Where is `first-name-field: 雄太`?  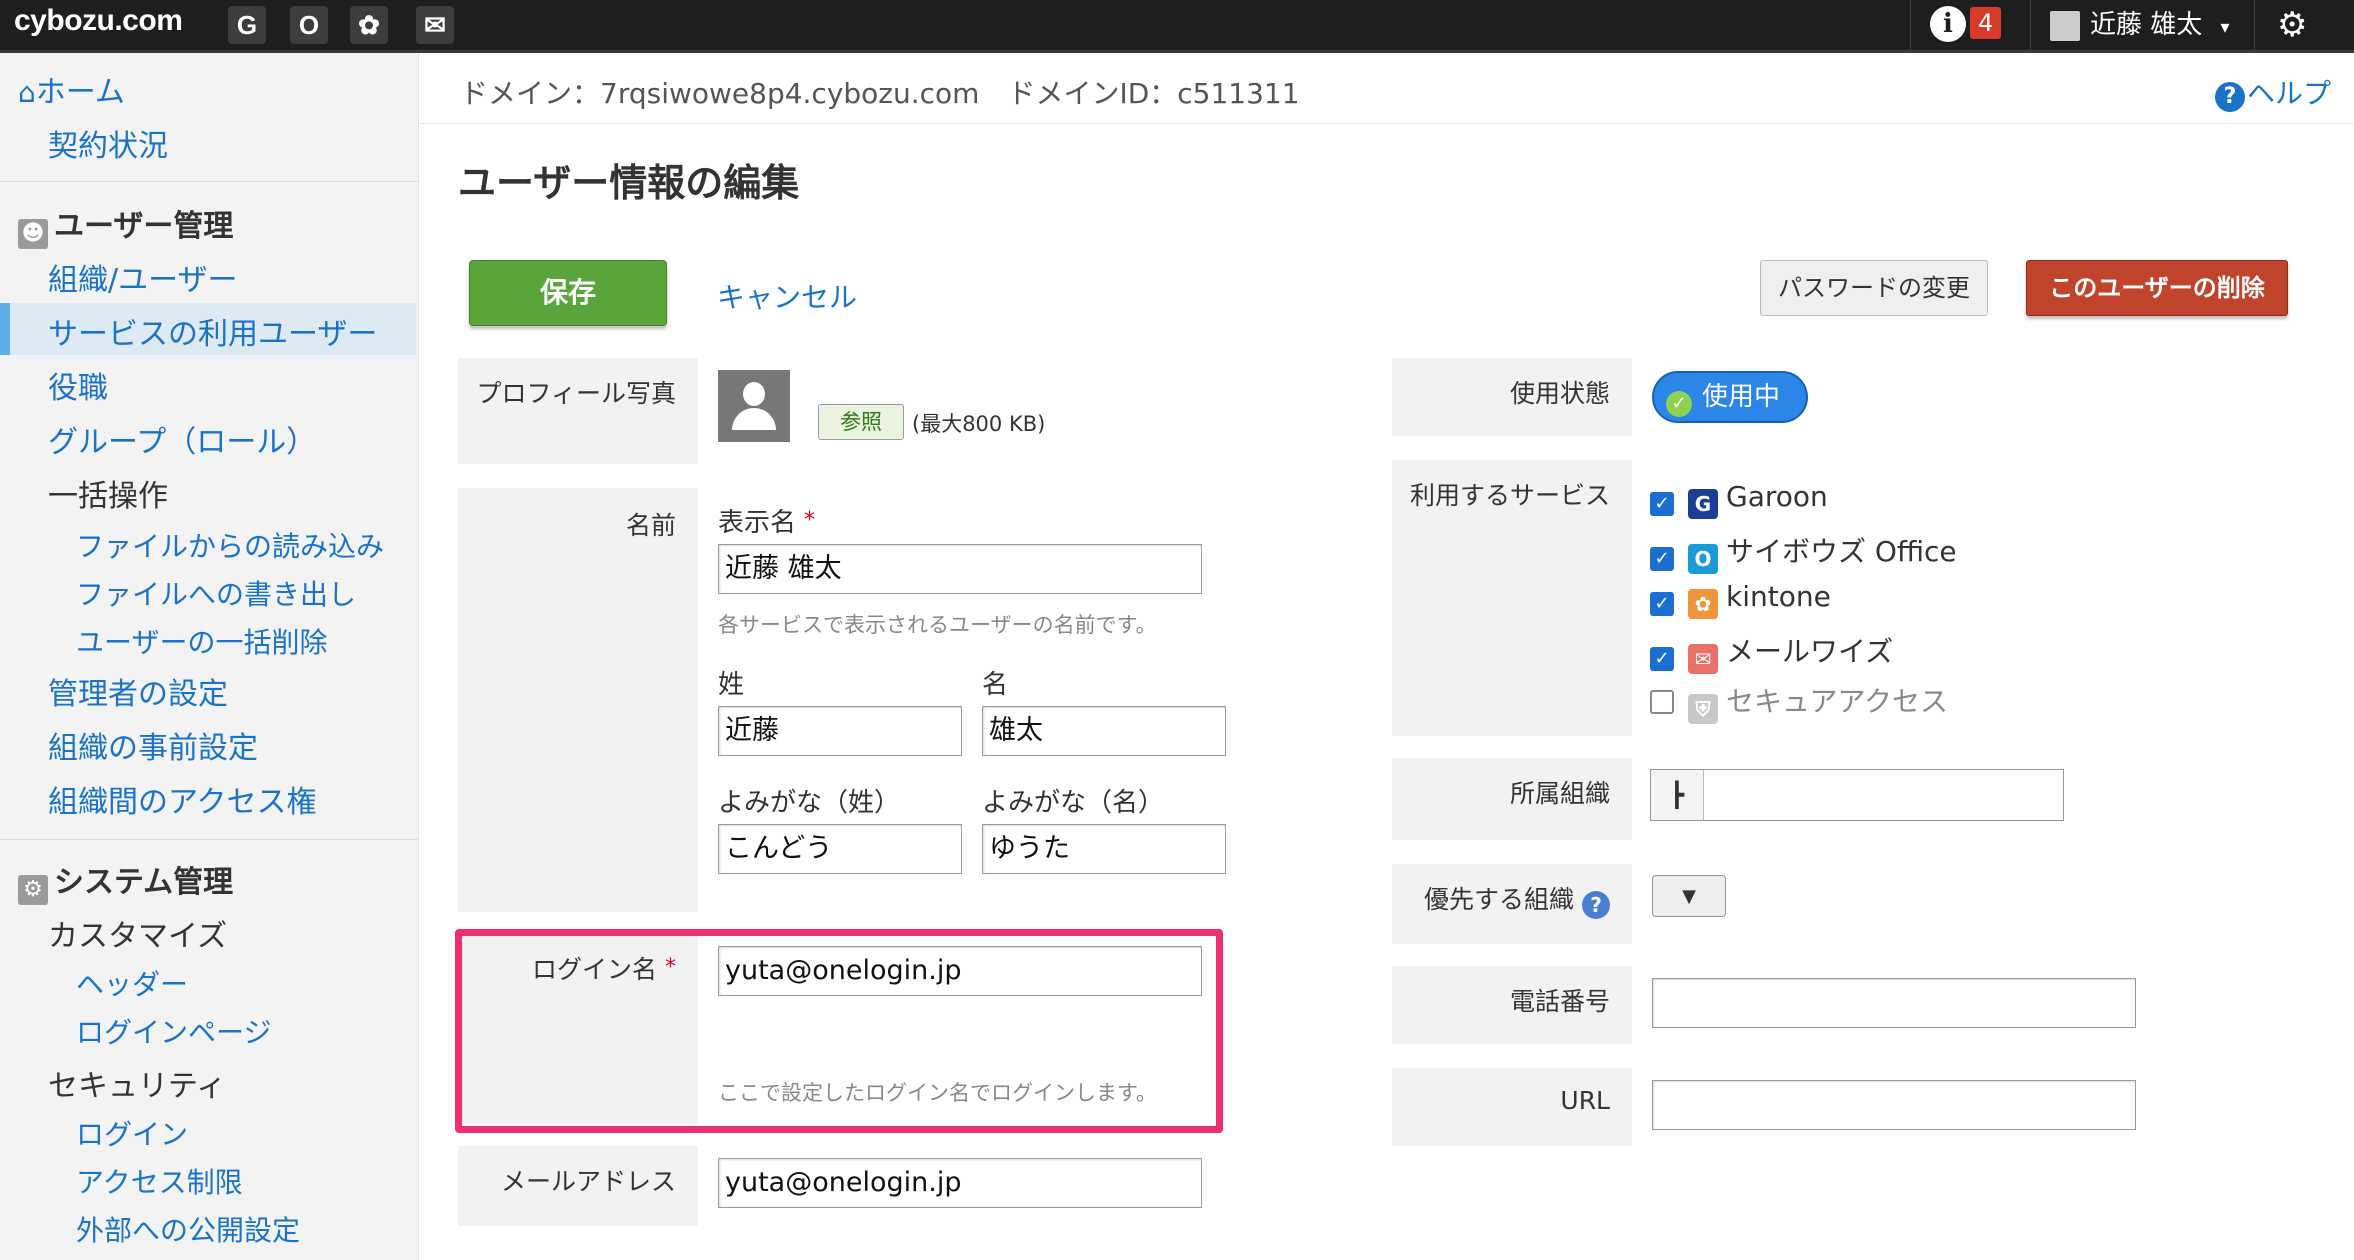
first-name-field: 雄太 is located at coordinates (1104, 731).